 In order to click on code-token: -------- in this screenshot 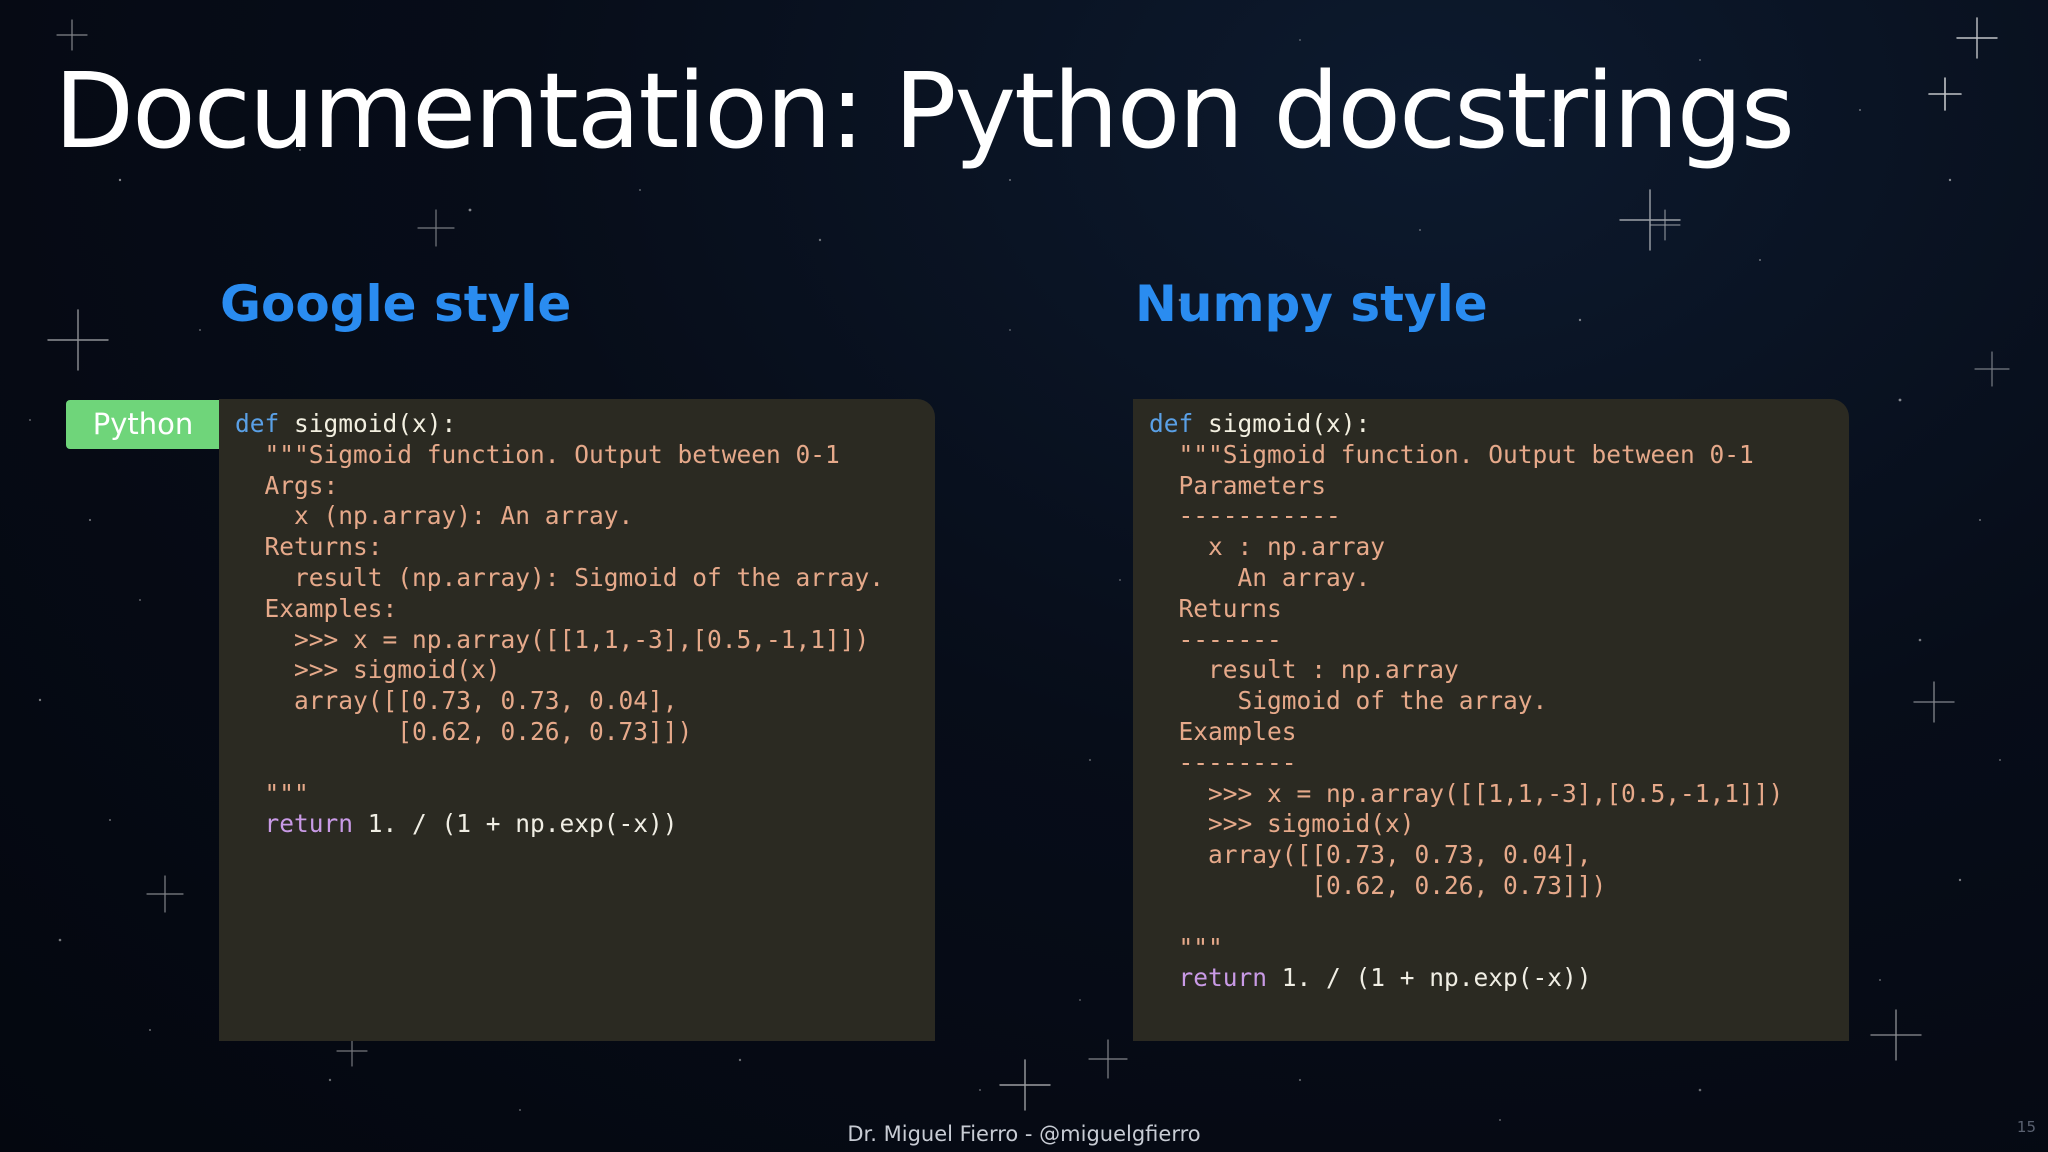, I will do `click(1223, 762)`.